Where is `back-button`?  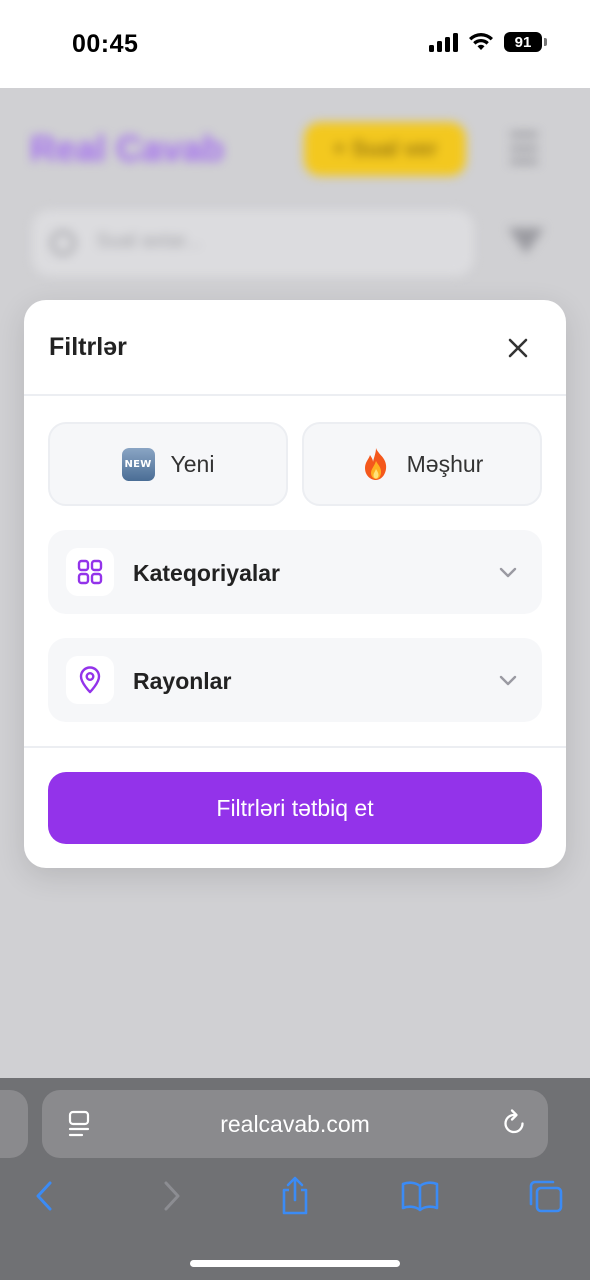
back-button is located at coordinates (44, 1196).